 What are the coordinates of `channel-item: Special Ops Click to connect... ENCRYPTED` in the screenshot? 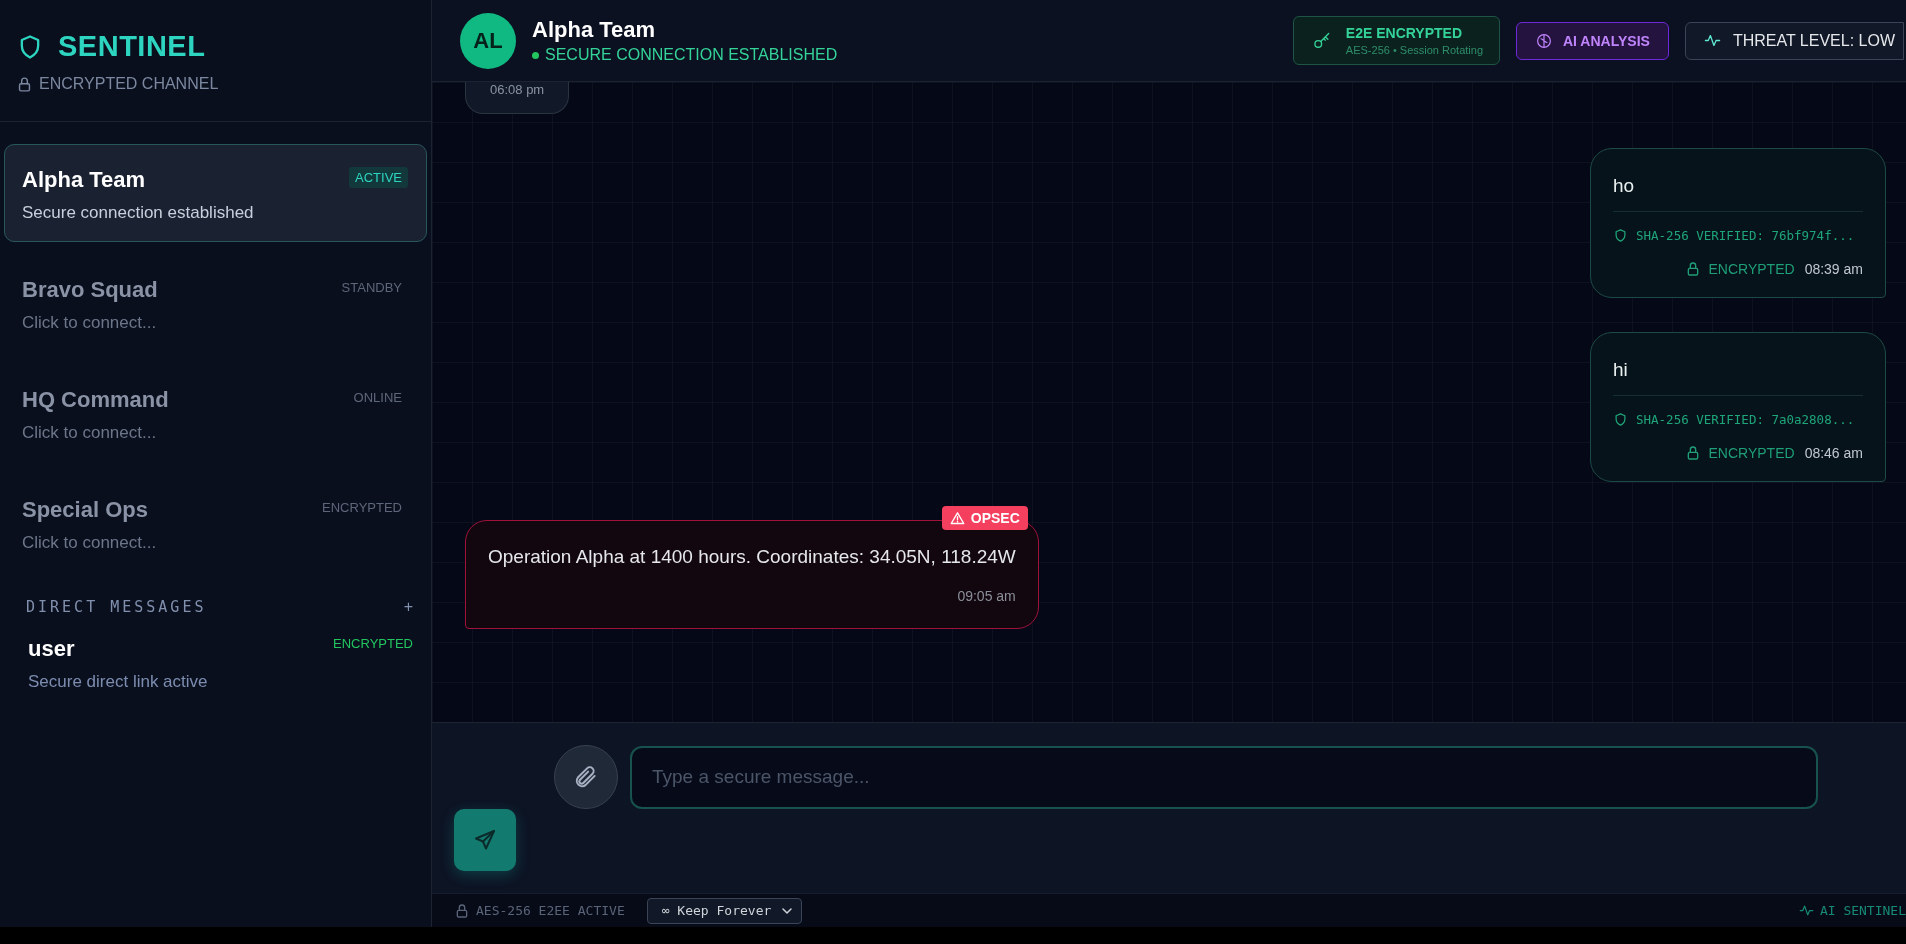 It's located at (215, 523).